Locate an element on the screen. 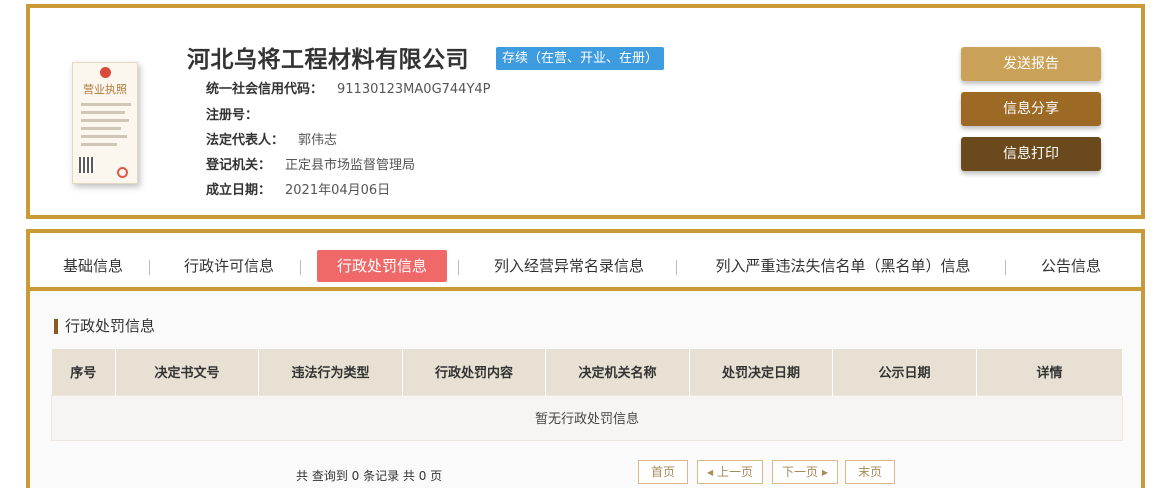  next-page-button: 下一页 ▶ is located at coordinates (805, 472).